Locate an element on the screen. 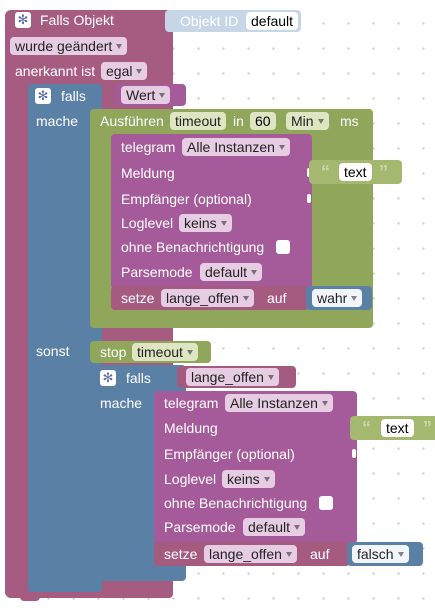 The width and height of the screenshot is (435, 616). boolean-value-block-2: falsch is located at coordinates (385, 554).